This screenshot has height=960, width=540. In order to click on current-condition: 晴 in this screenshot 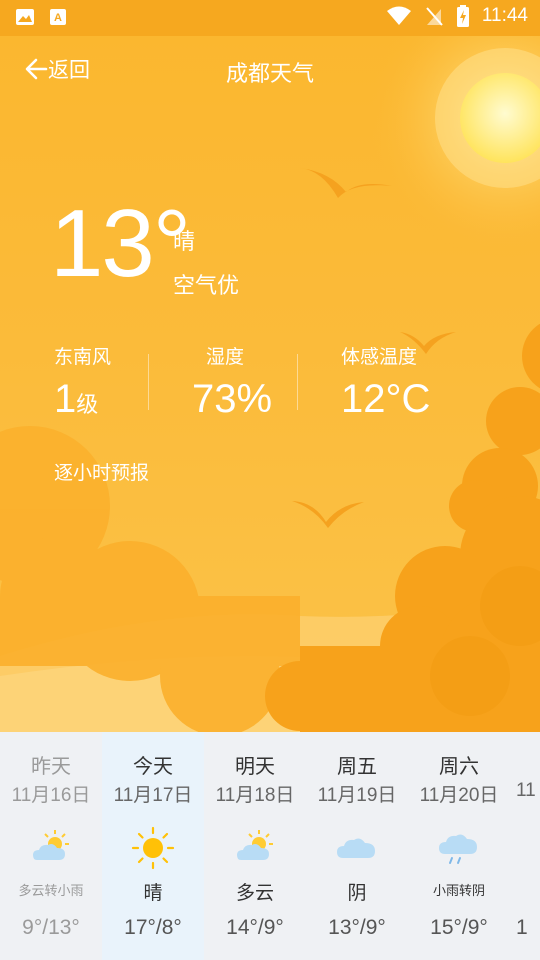, I will do `click(184, 242)`.